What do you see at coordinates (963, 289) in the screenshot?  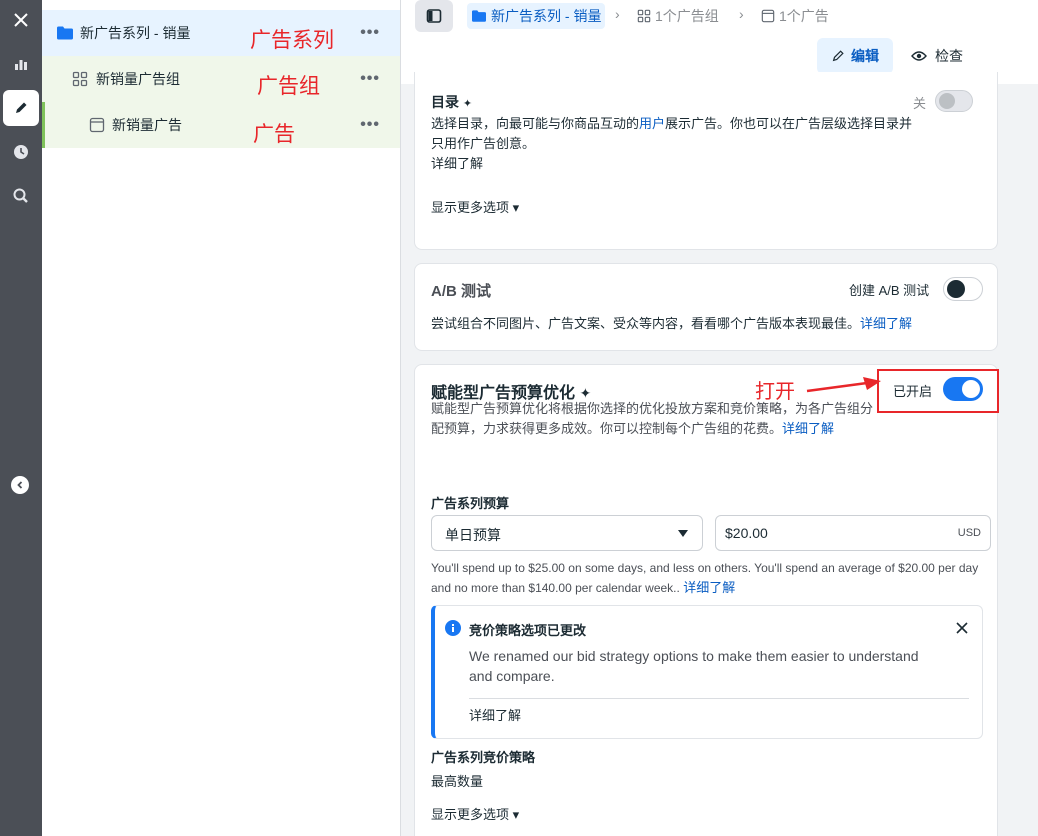 I see `ab-test-toggle` at bounding box center [963, 289].